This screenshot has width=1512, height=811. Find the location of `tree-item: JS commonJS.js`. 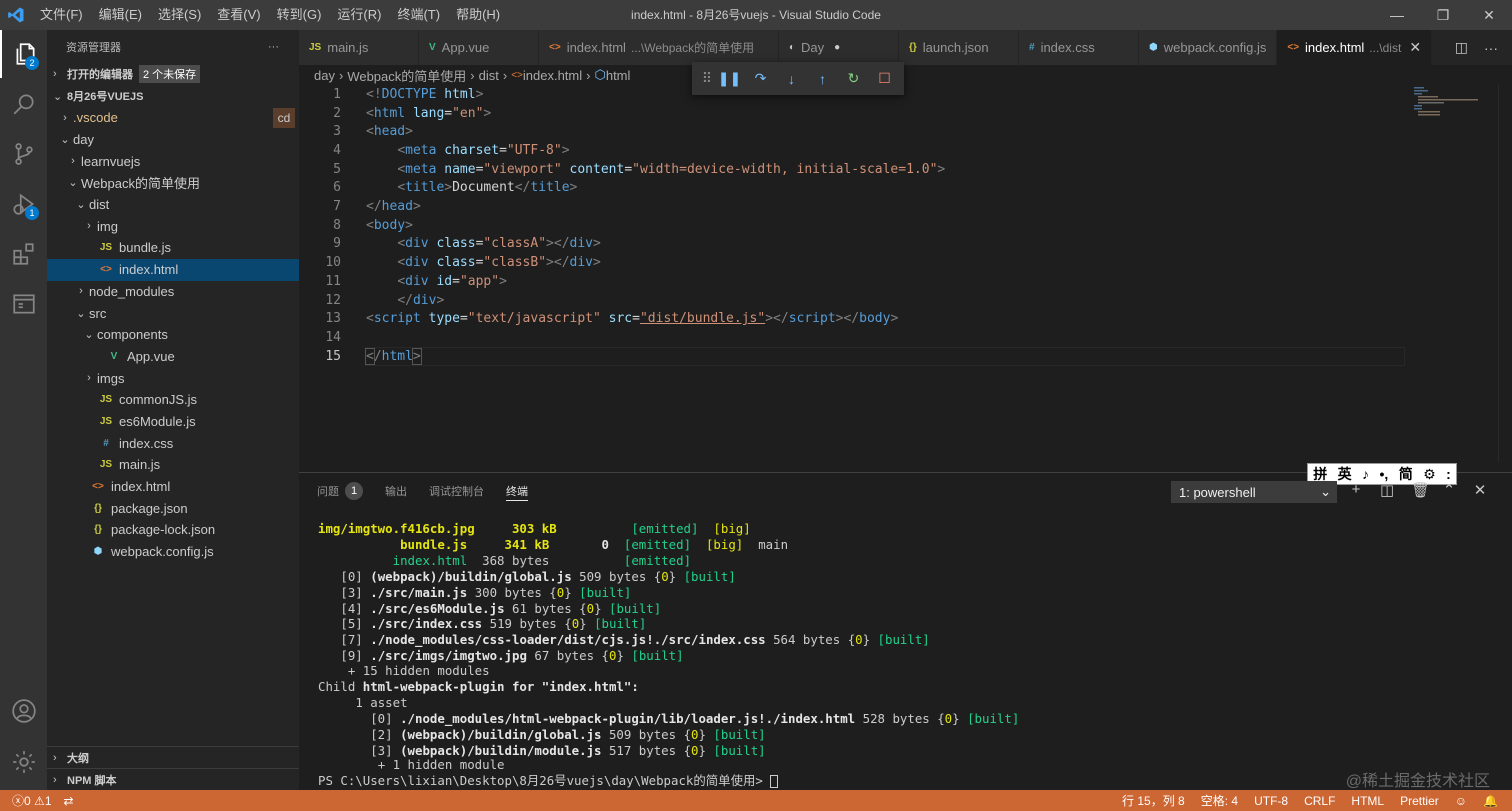

tree-item: JS commonJS.js is located at coordinates (173, 400).